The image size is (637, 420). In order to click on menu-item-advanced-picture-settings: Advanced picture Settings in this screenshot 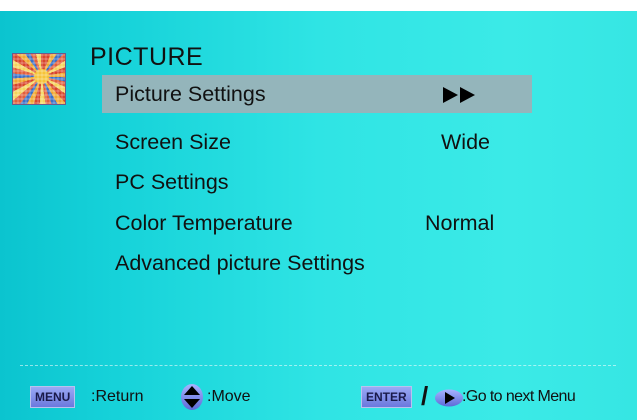, I will do `click(317, 263)`.